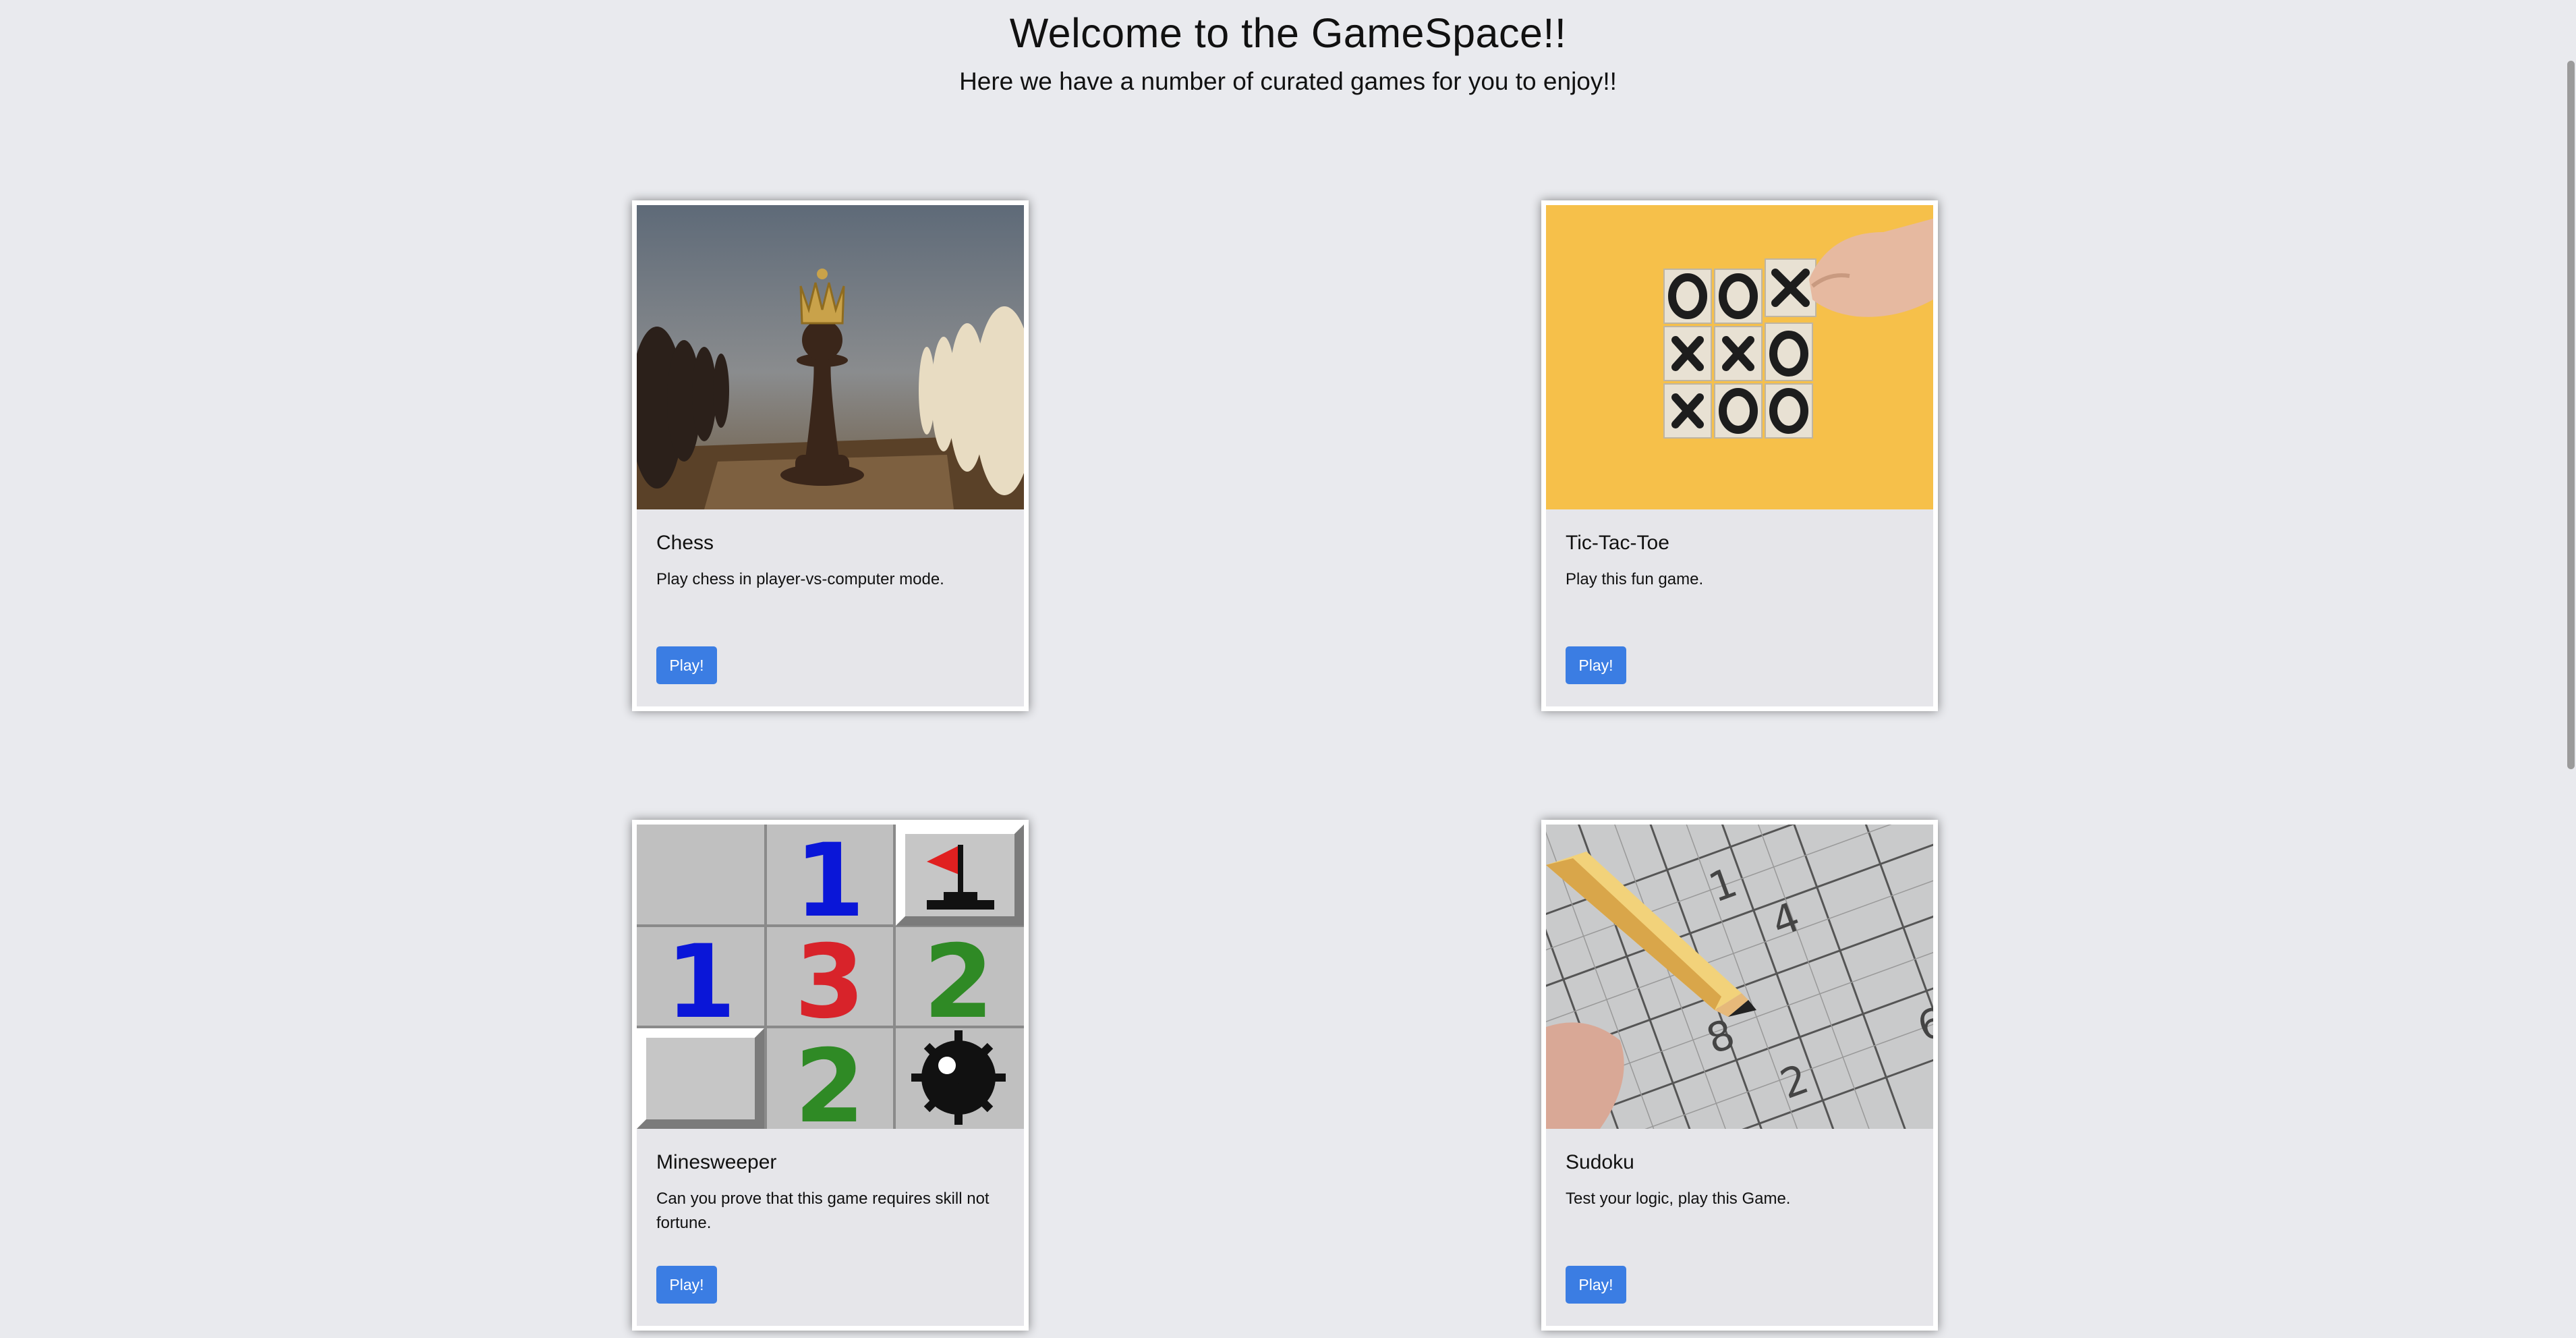 The image size is (2576, 1338). I want to click on game-description: Play this fun game., so click(1635, 579).